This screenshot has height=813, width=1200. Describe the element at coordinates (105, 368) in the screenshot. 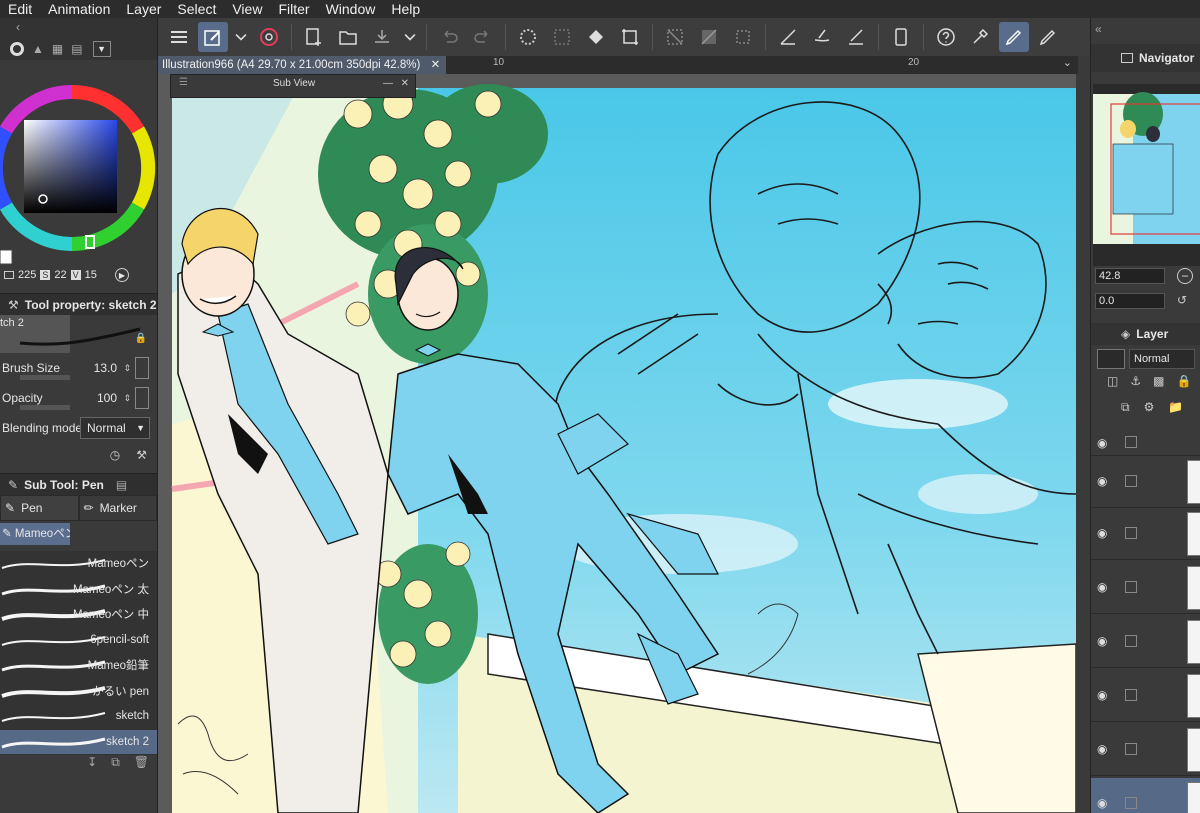

I see `brush-size-value: 13.0` at that location.